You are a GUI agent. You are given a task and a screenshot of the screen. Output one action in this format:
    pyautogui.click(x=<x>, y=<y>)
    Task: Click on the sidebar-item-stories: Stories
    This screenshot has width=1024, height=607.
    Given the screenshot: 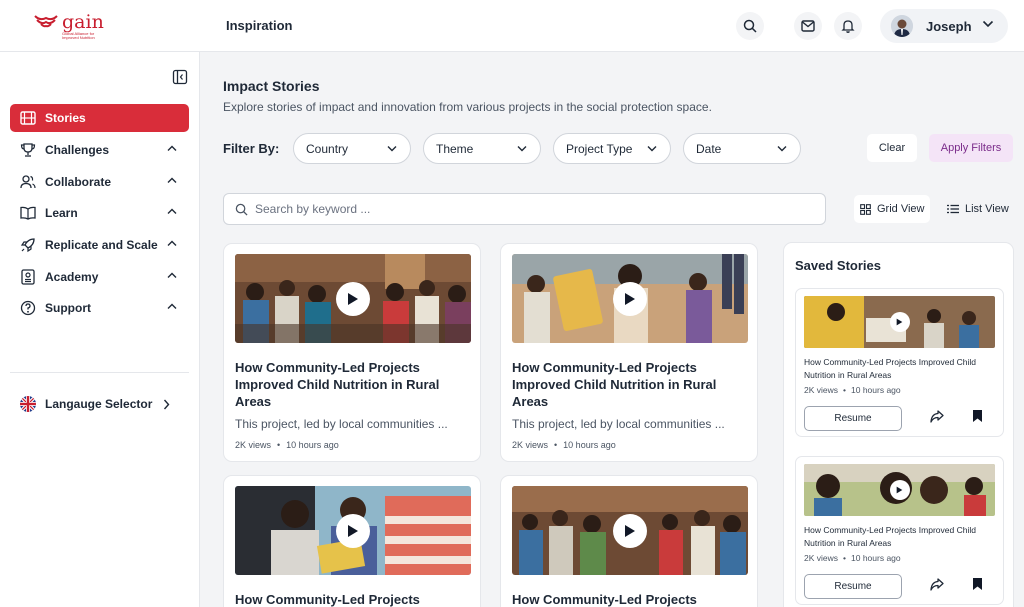 What is the action you would take?
    pyautogui.click(x=99, y=118)
    